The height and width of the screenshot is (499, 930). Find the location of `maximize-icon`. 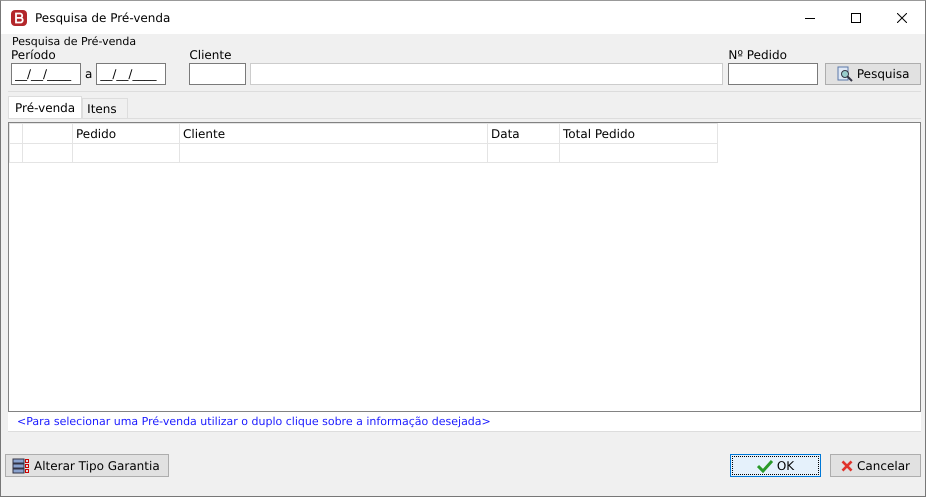

maximize-icon is located at coordinates (856, 17).